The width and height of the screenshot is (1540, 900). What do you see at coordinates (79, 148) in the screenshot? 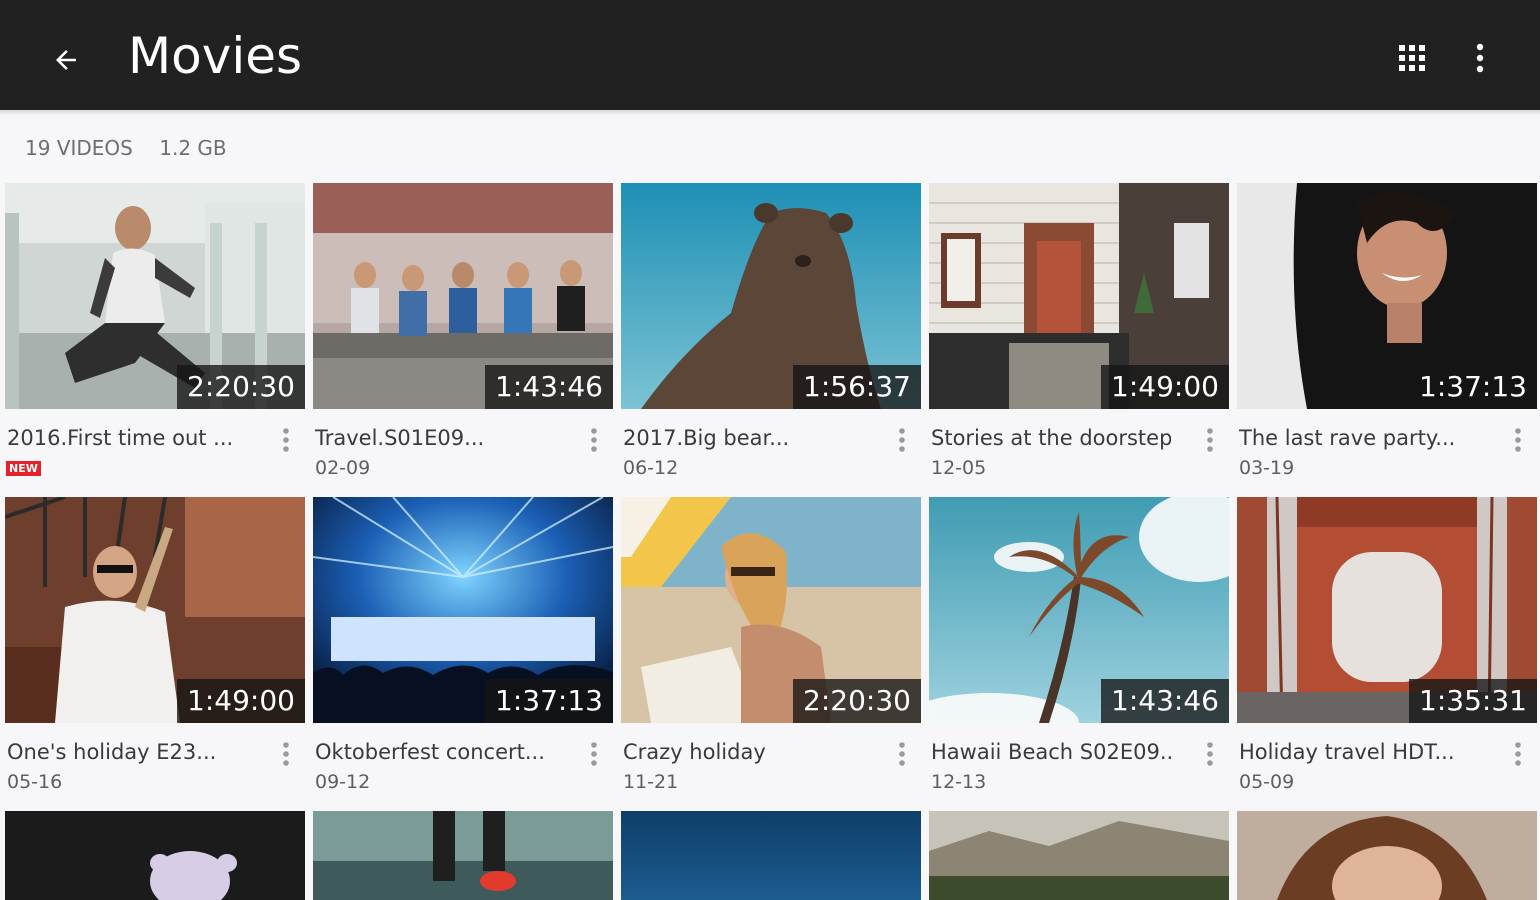
I see `video-count: 19 VIDEOS` at bounding box center [79, 148].